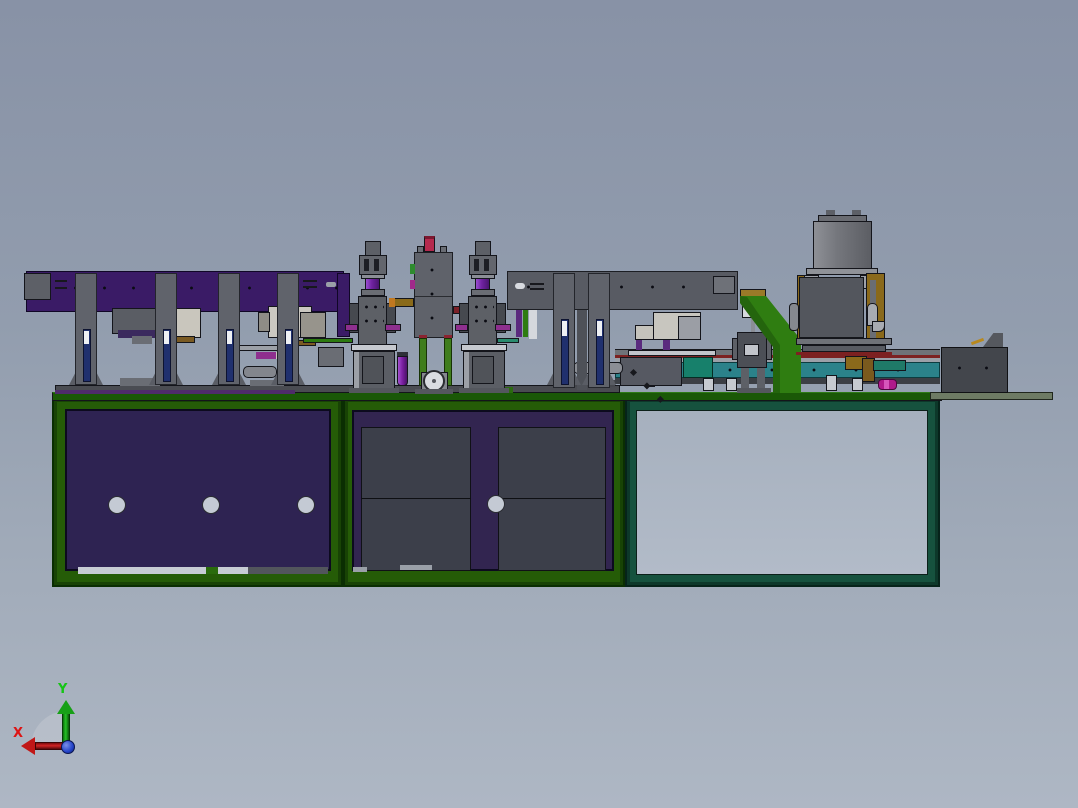 This screenshot has width=1078, height=808. I want to click on beam-bolts, so click(622, 290).